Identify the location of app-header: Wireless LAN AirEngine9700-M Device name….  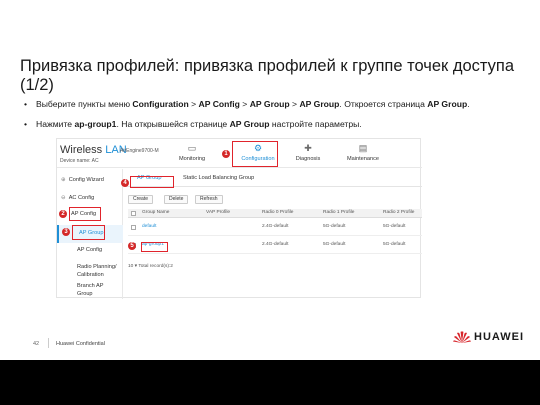
(239, 153).